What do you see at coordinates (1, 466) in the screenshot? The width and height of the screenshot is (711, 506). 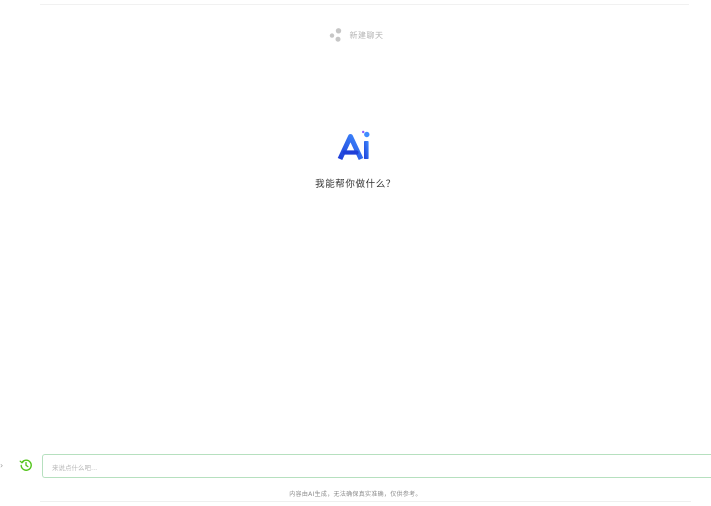 I see `collapse-caret-icon: ›` at bounding box center [1, 466].